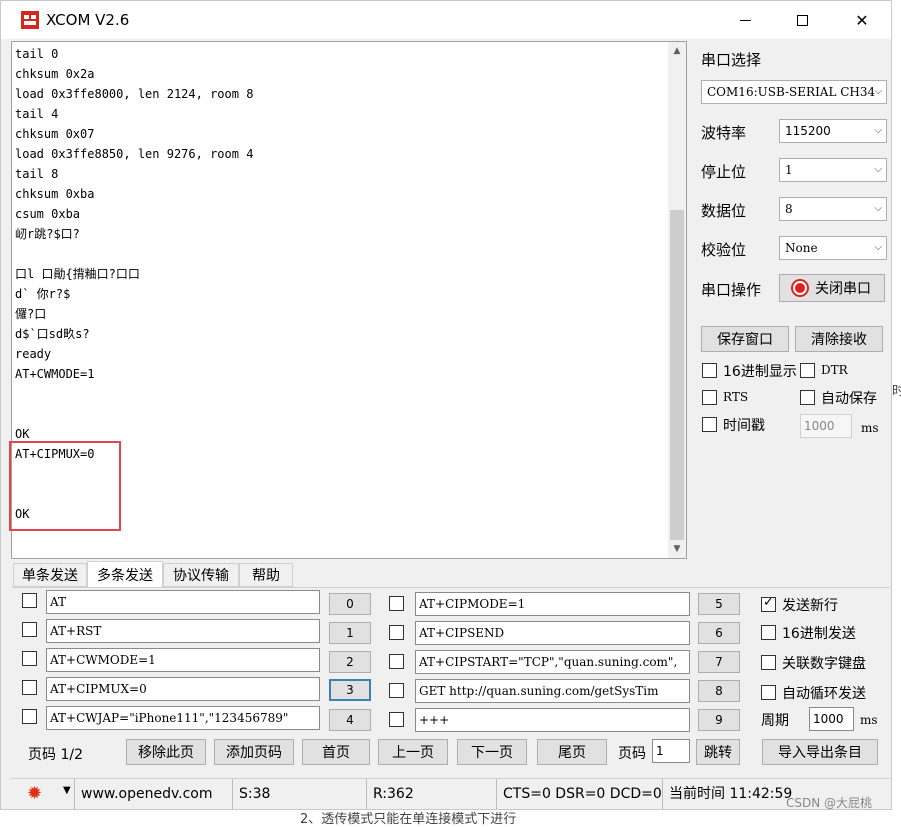 The image size is (901, 827). Describe the element at coordinates (807, 397) in the screenshot. I see `auto-save-checkbox` at that location.